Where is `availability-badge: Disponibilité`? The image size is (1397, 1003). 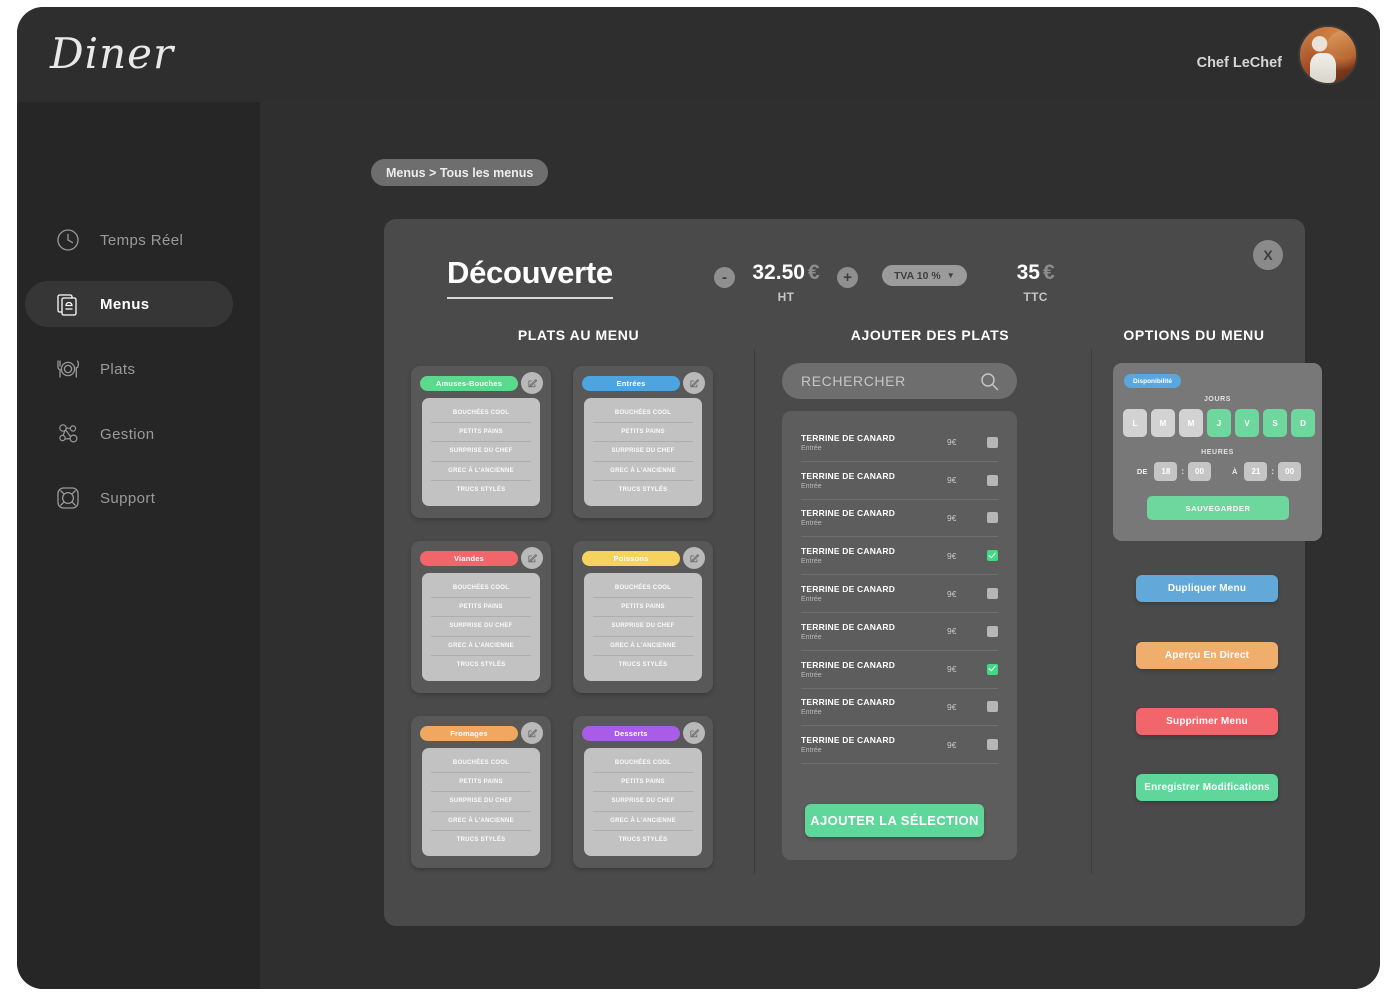 availability-badge: Disponibilité is located at coordinates (1152, 381).